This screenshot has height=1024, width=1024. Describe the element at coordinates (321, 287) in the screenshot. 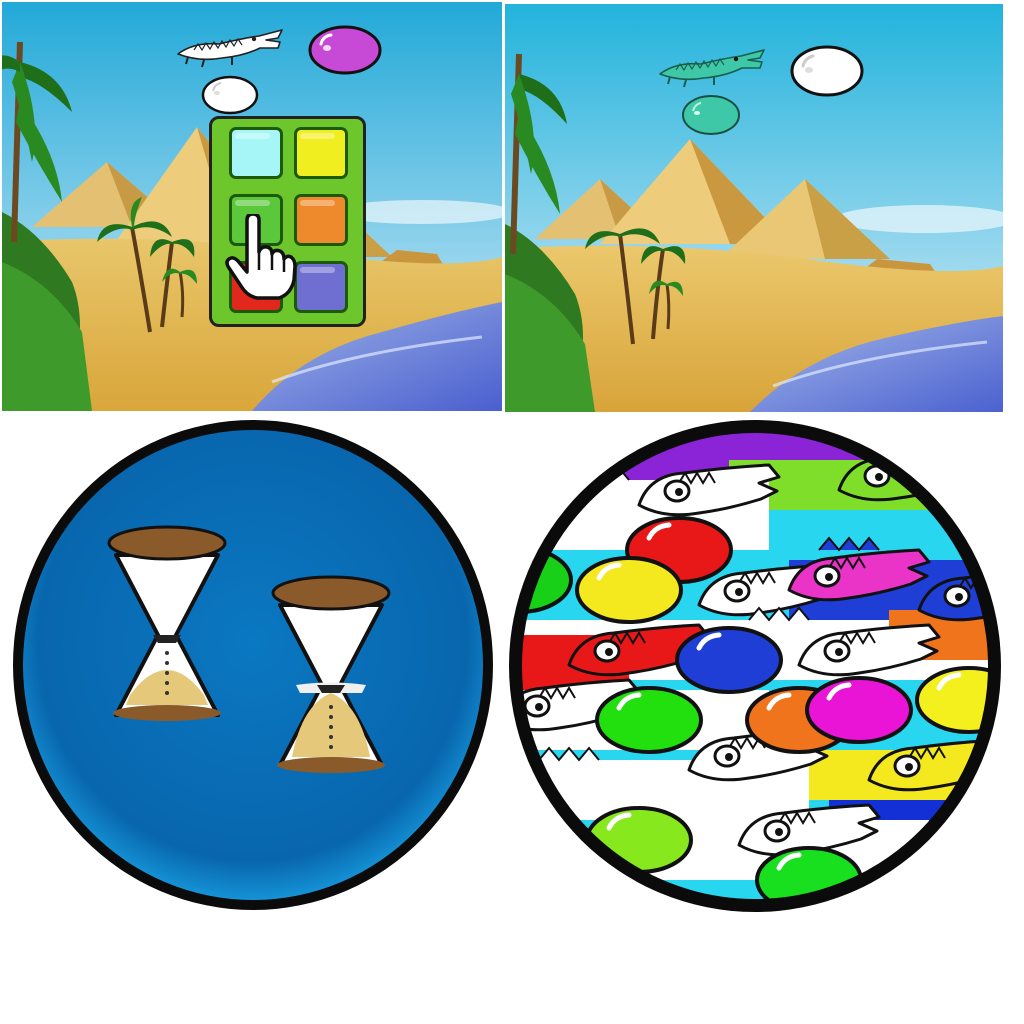

I see `swatch-purple` at that location.